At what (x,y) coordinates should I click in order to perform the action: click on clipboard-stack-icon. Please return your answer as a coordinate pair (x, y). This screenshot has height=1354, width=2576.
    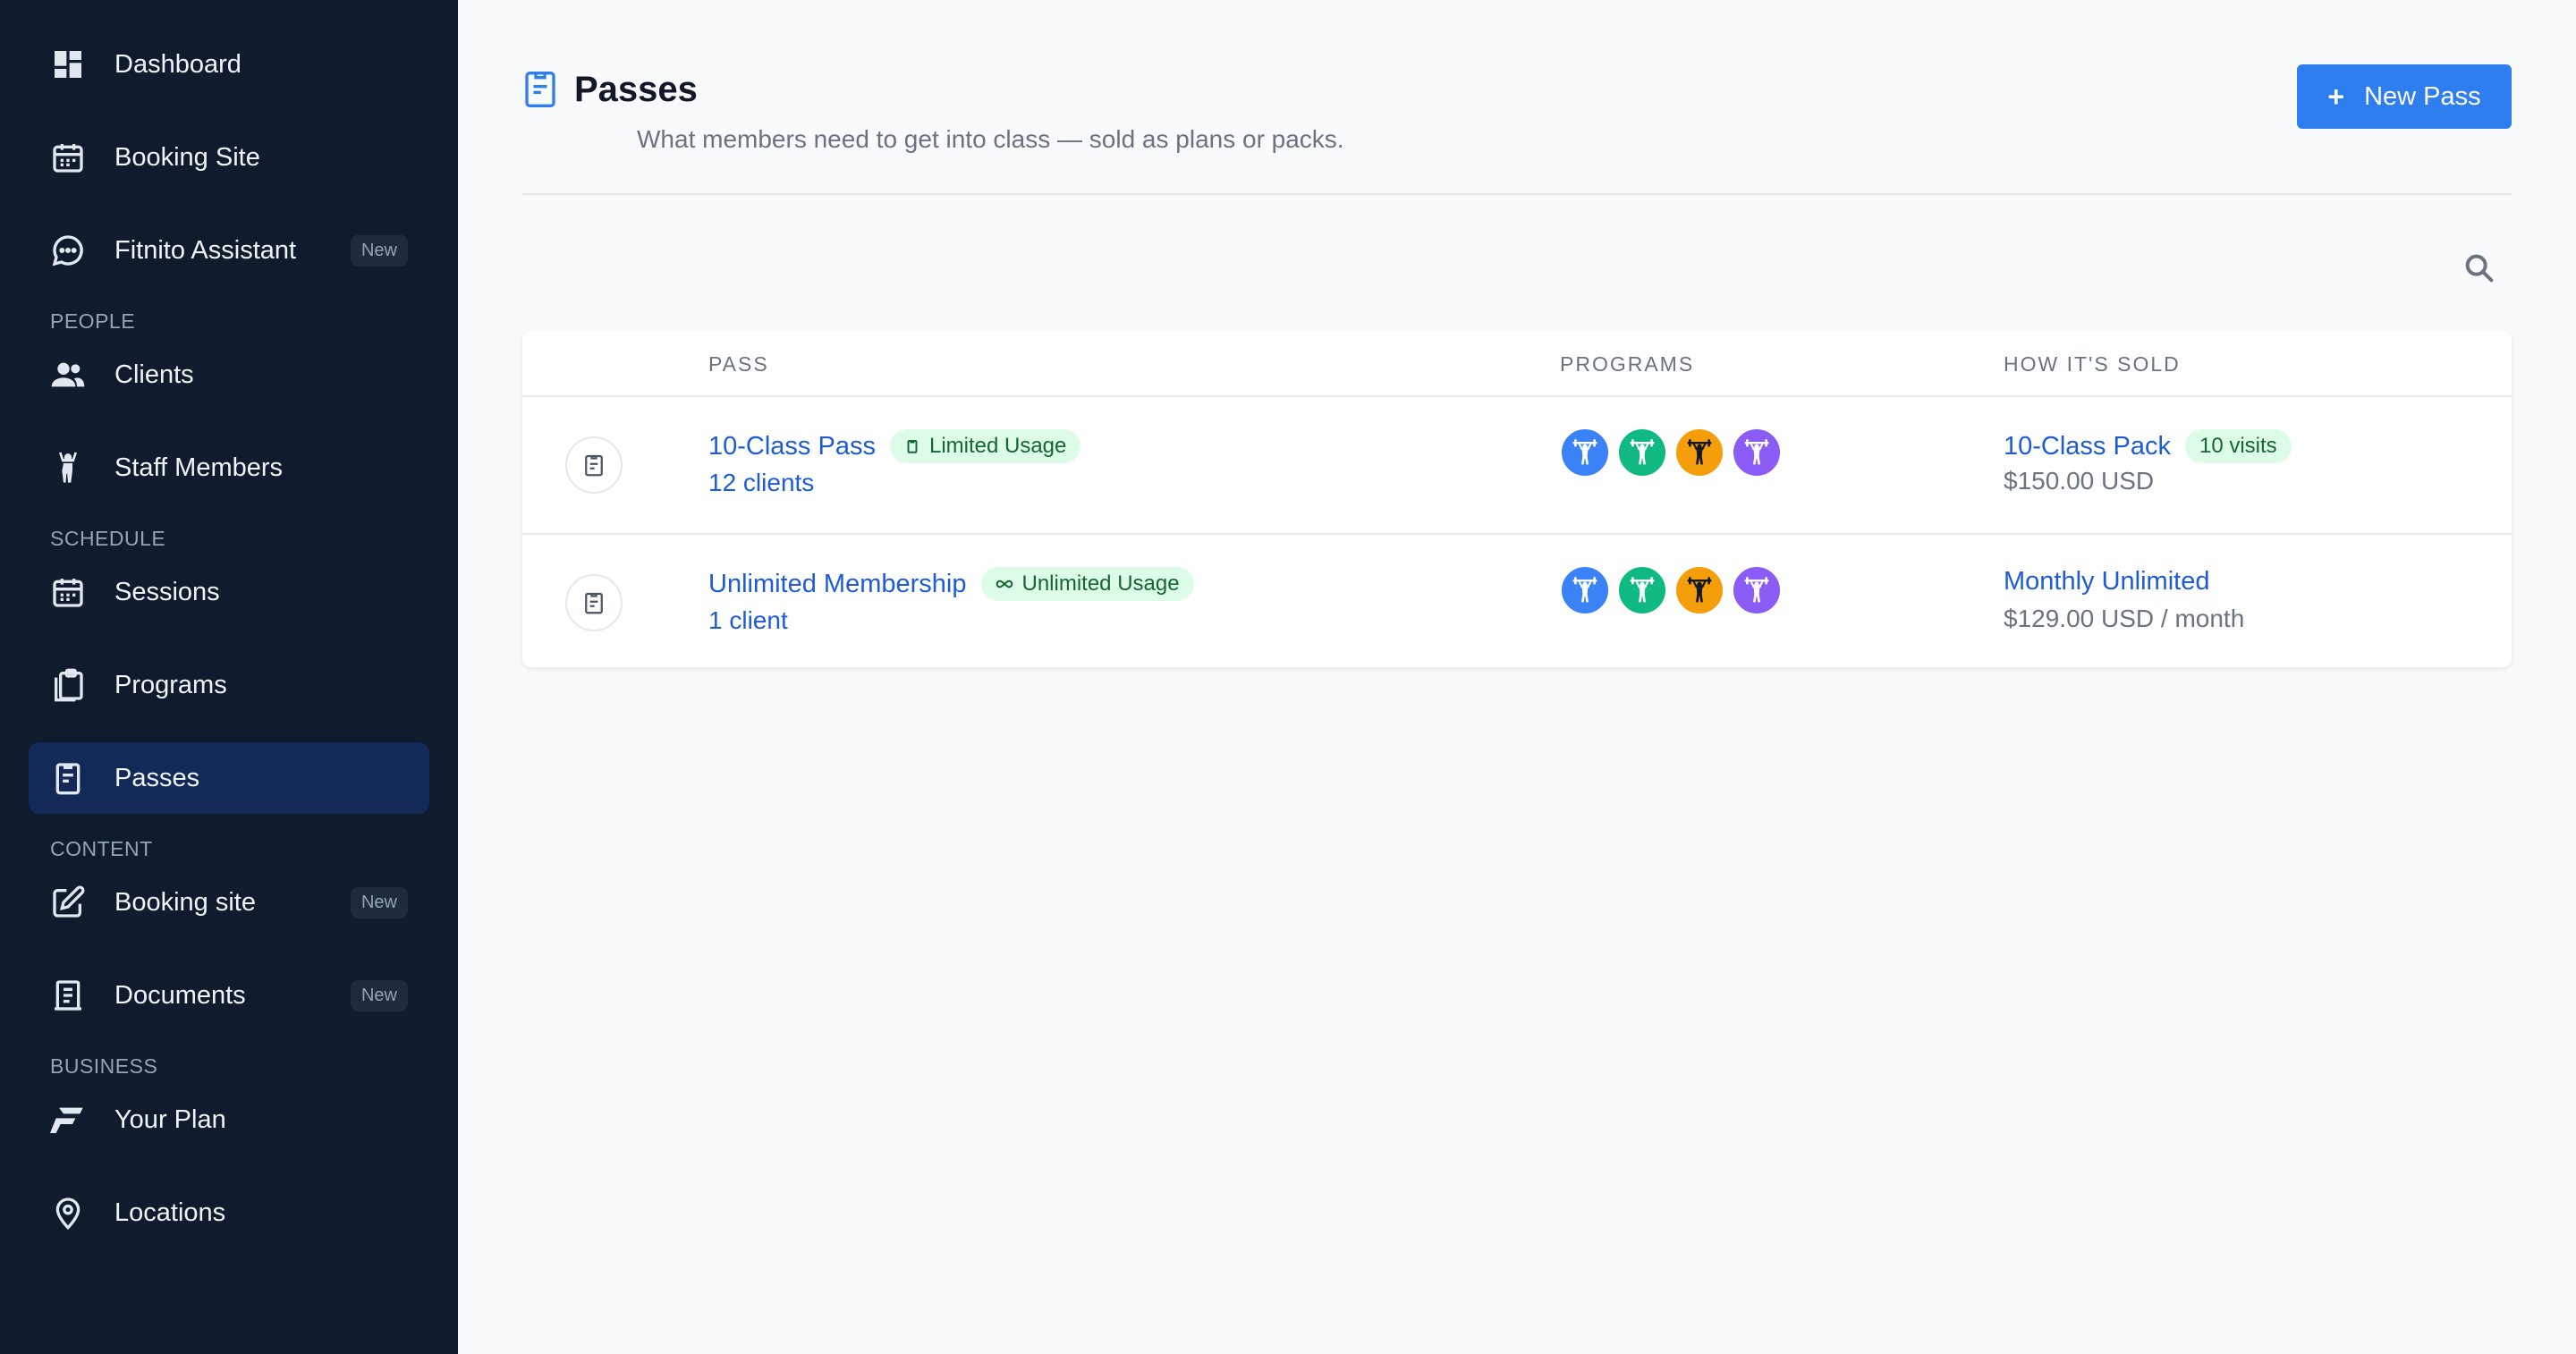
    Looking at the image, I should click on (68, 685).